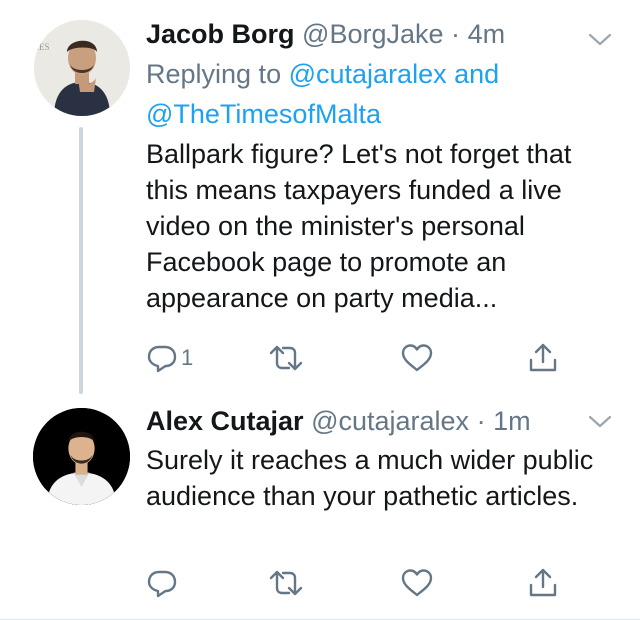 This screenshot has height=620, width=640. I want to click on avatar: IES, so click(82, 68).